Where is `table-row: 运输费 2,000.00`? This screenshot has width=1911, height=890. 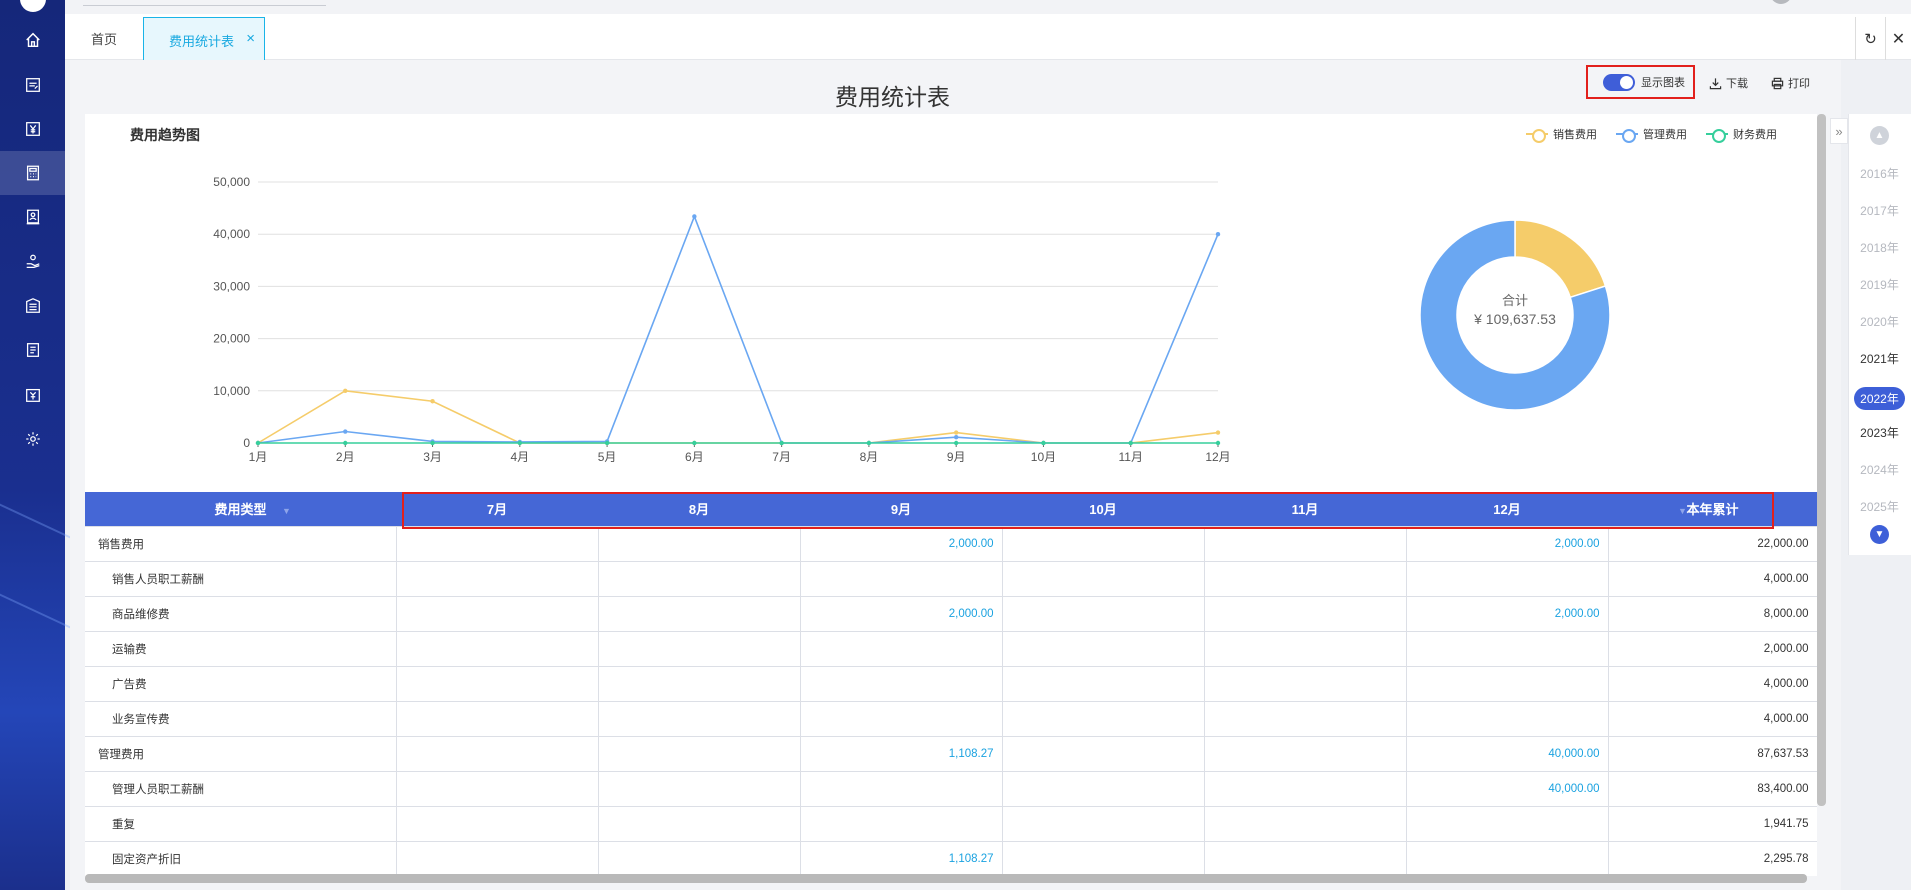
table-row: 运输费 2,000.00 is located at coordinates (951, 648).